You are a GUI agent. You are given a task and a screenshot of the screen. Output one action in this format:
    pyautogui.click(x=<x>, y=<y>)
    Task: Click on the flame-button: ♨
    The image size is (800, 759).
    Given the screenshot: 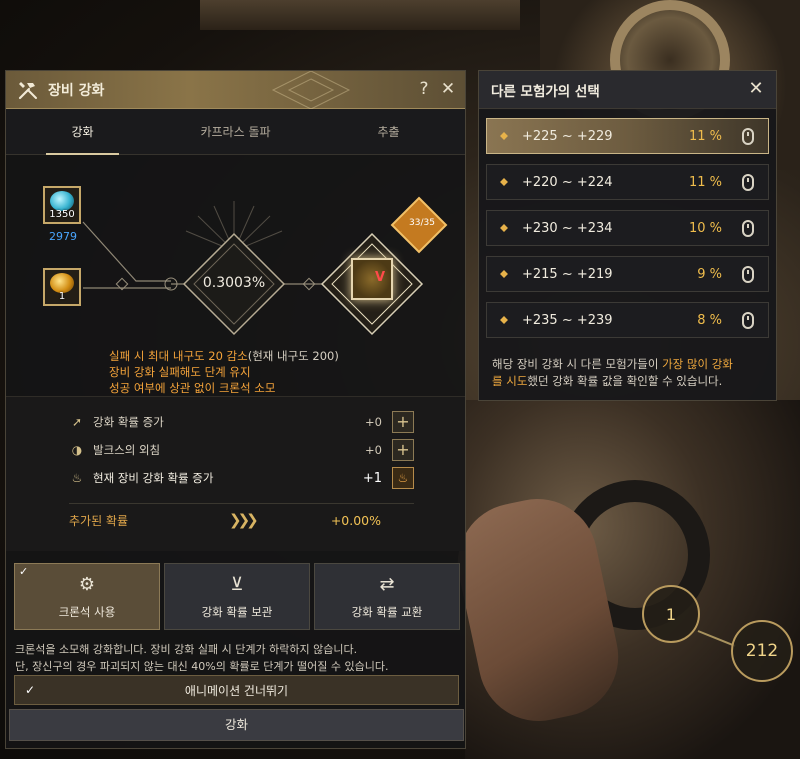 What is the action you would take?
    pyautogui.click(x=403, y=478)
    